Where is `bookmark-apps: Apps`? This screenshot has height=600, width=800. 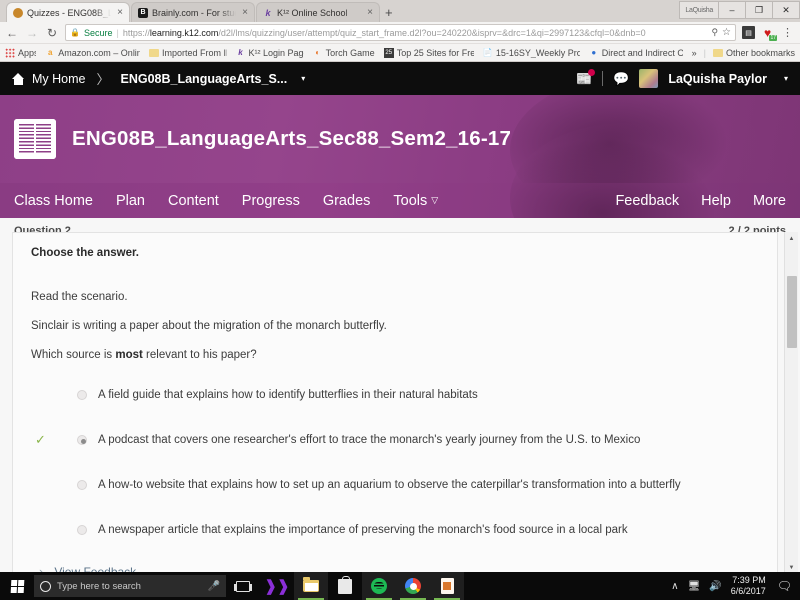 bookmark-apps: Apps is located at coordinates (20, 52).